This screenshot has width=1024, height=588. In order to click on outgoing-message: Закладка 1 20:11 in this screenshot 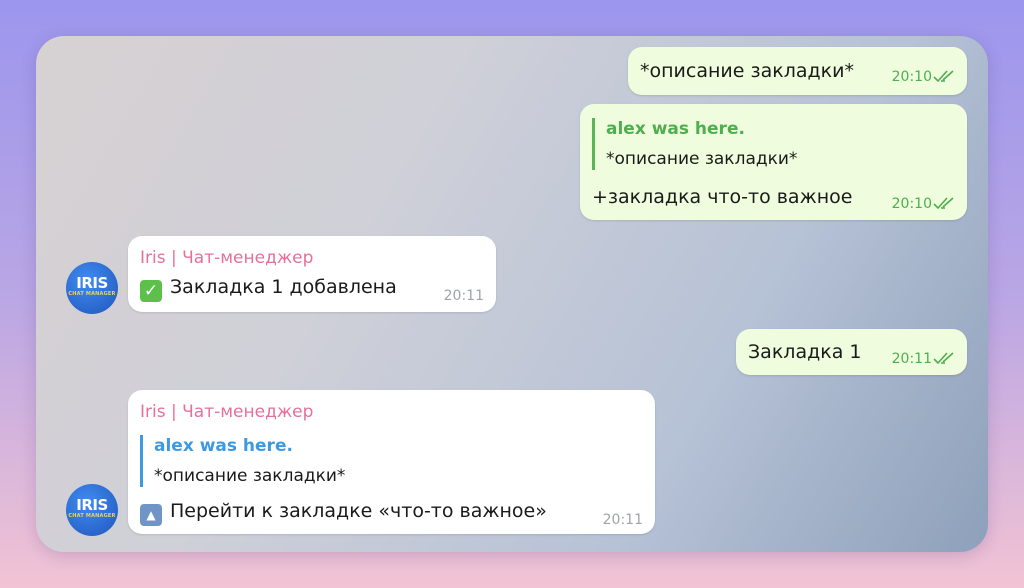, I will do `click(851, 352)`.